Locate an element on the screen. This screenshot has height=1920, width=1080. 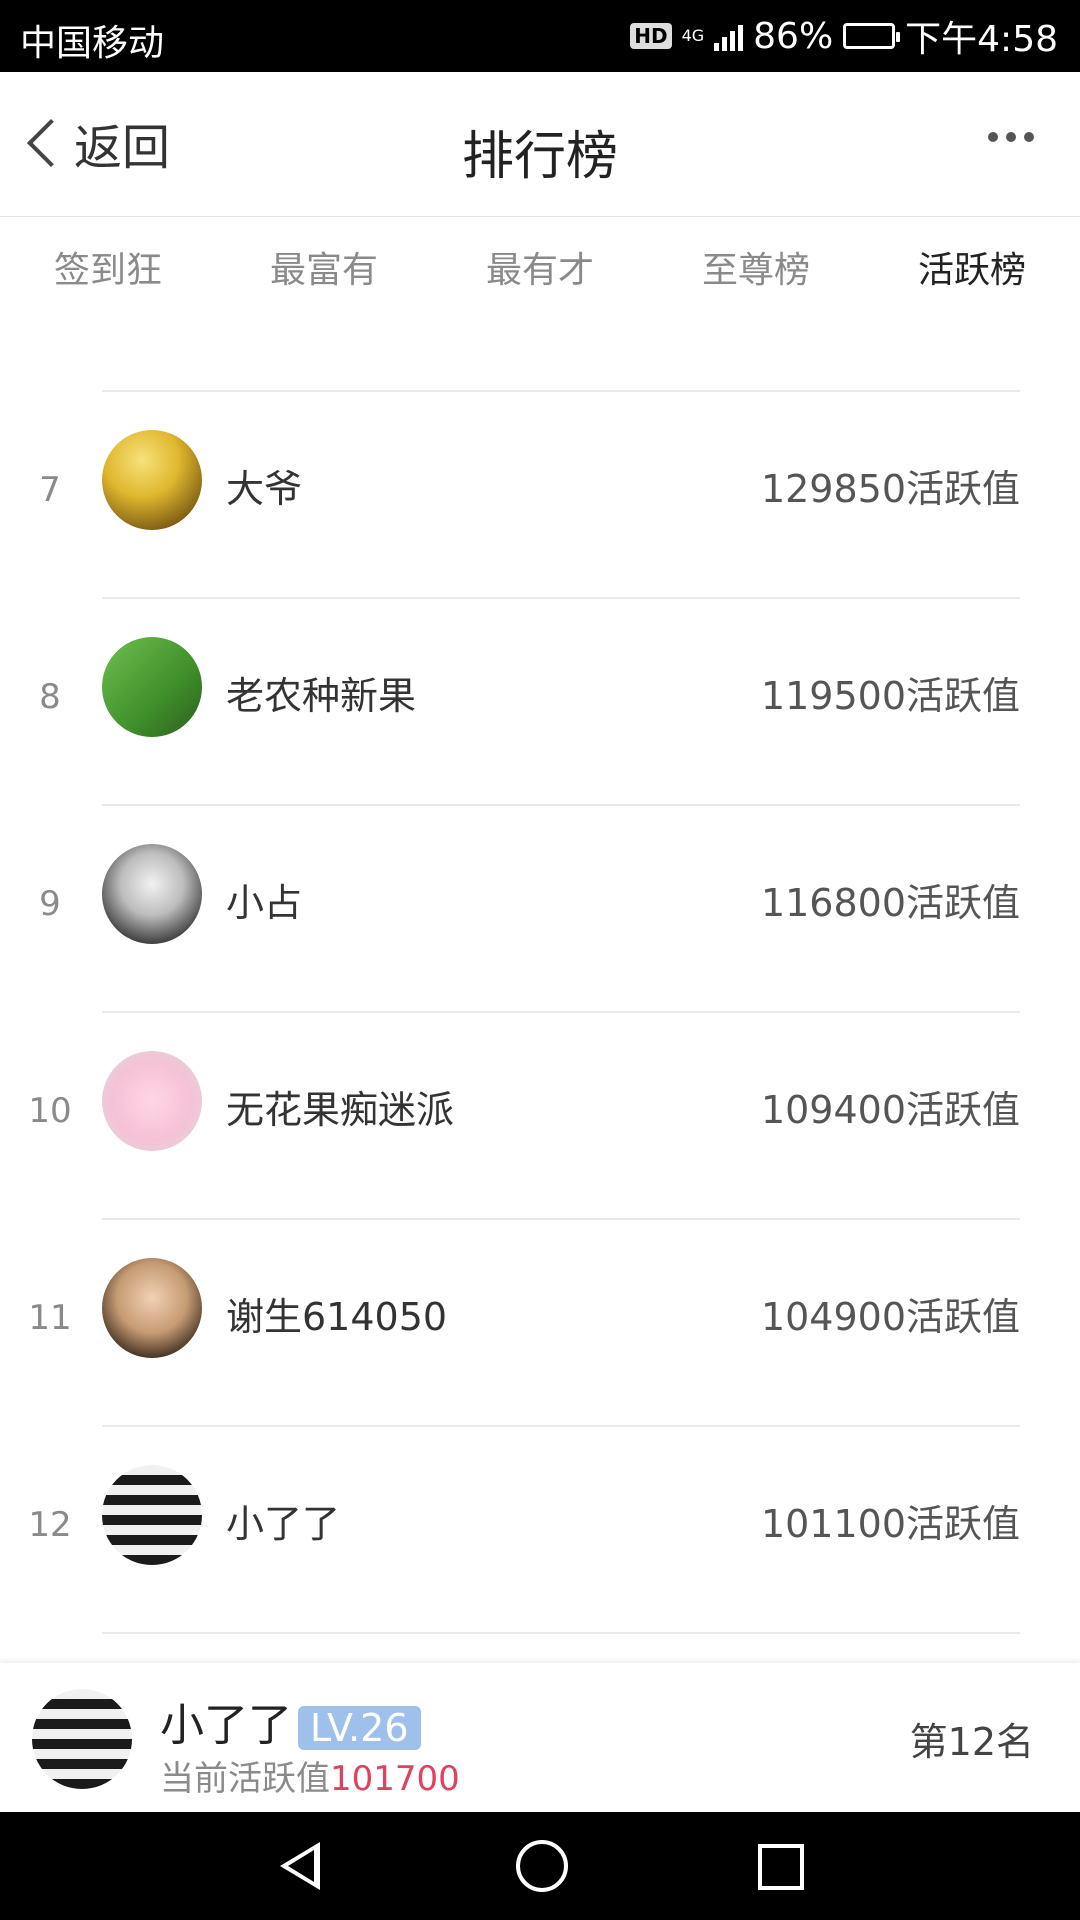
user-name: 老农种新果 is located at coordinates (321, 696).